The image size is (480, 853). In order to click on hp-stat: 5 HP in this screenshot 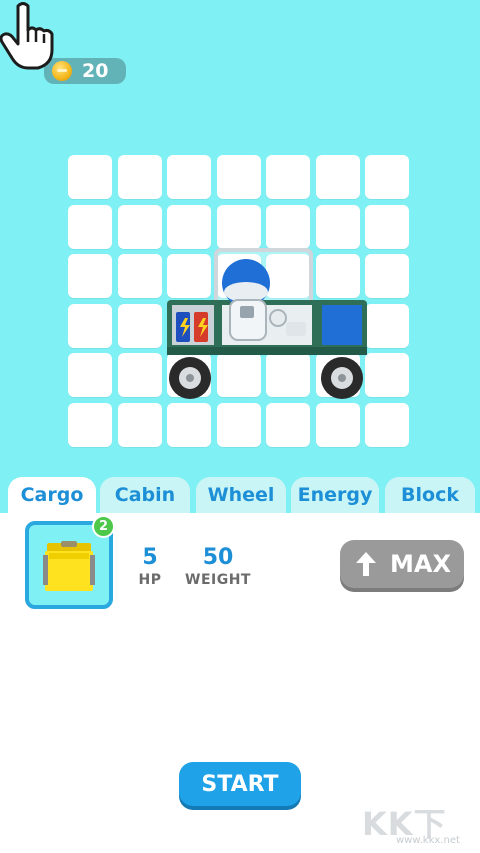, I will do `click(150, 566)`.